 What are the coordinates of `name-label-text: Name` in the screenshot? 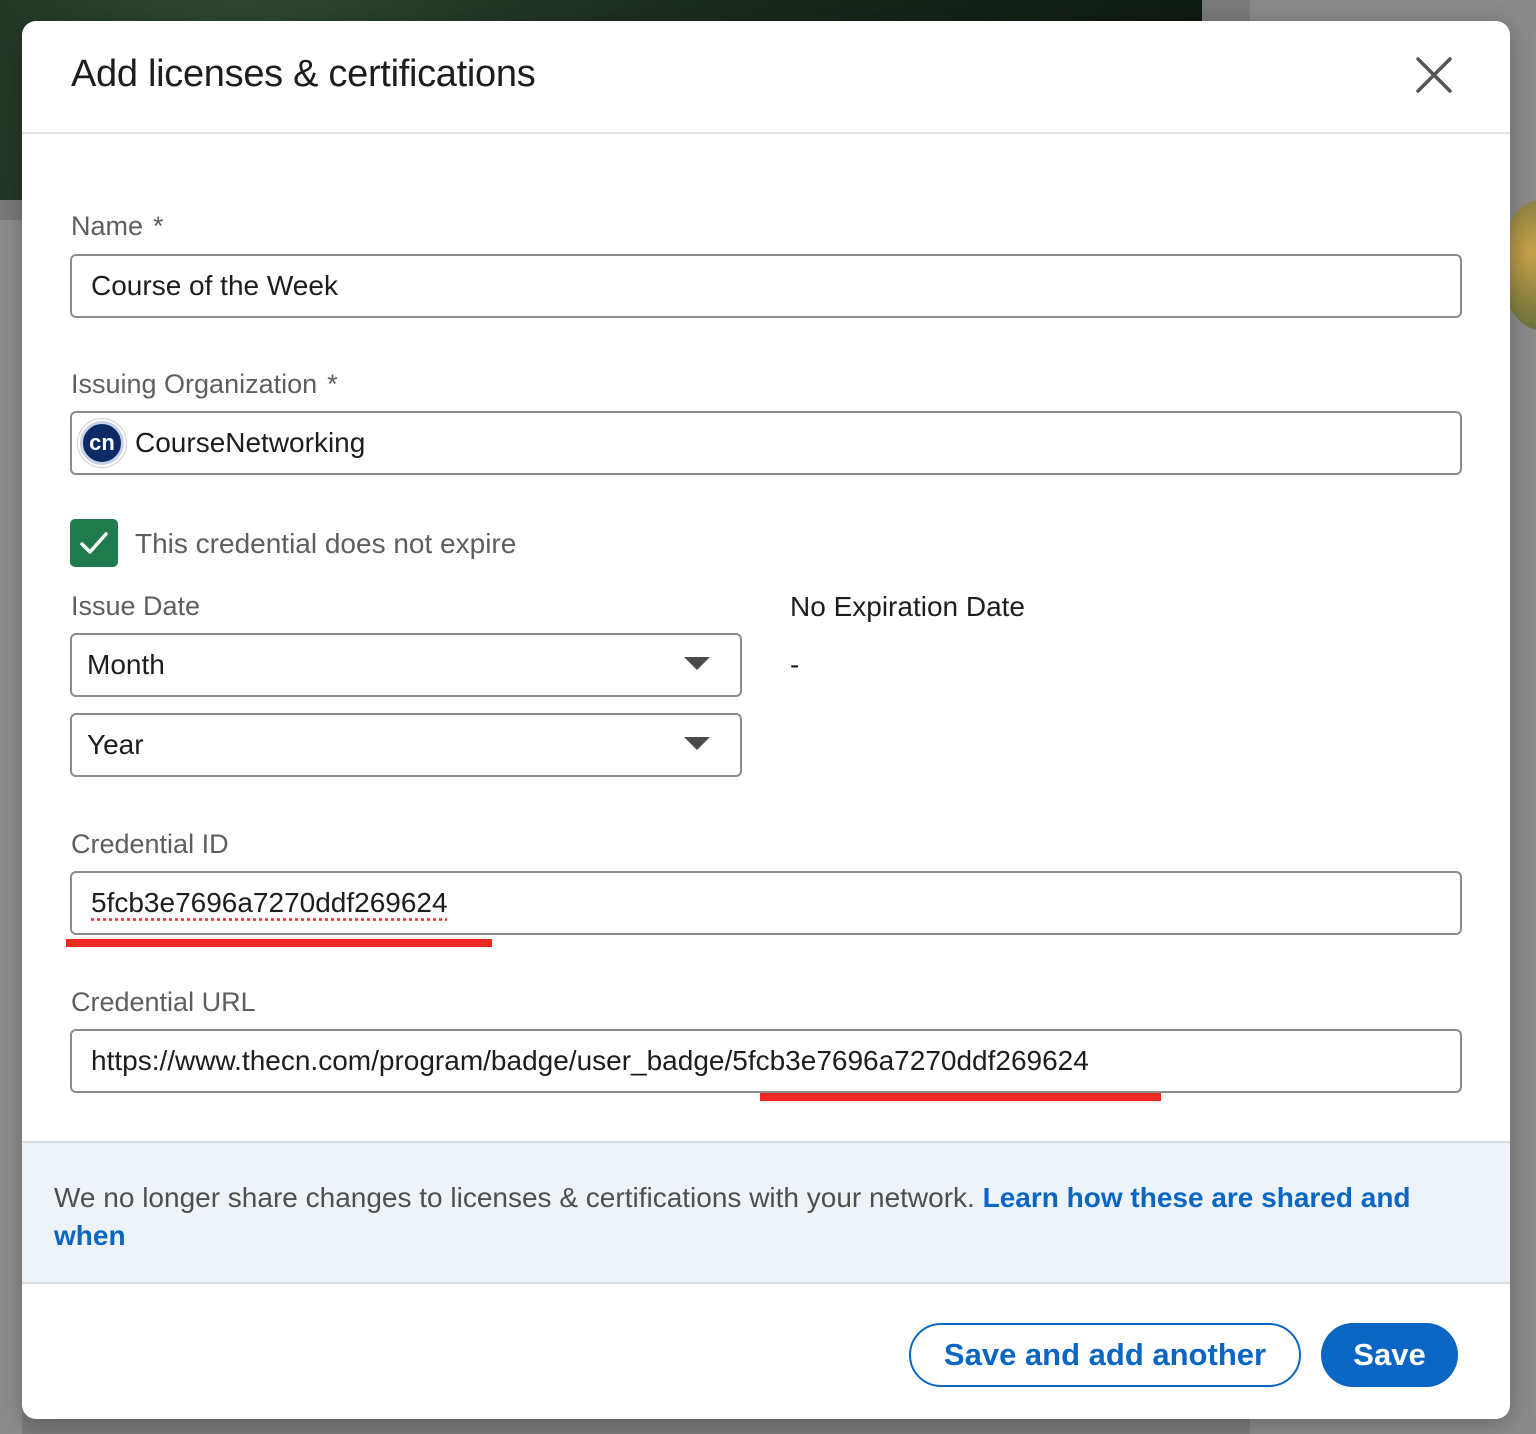 It's located at (107, 226).